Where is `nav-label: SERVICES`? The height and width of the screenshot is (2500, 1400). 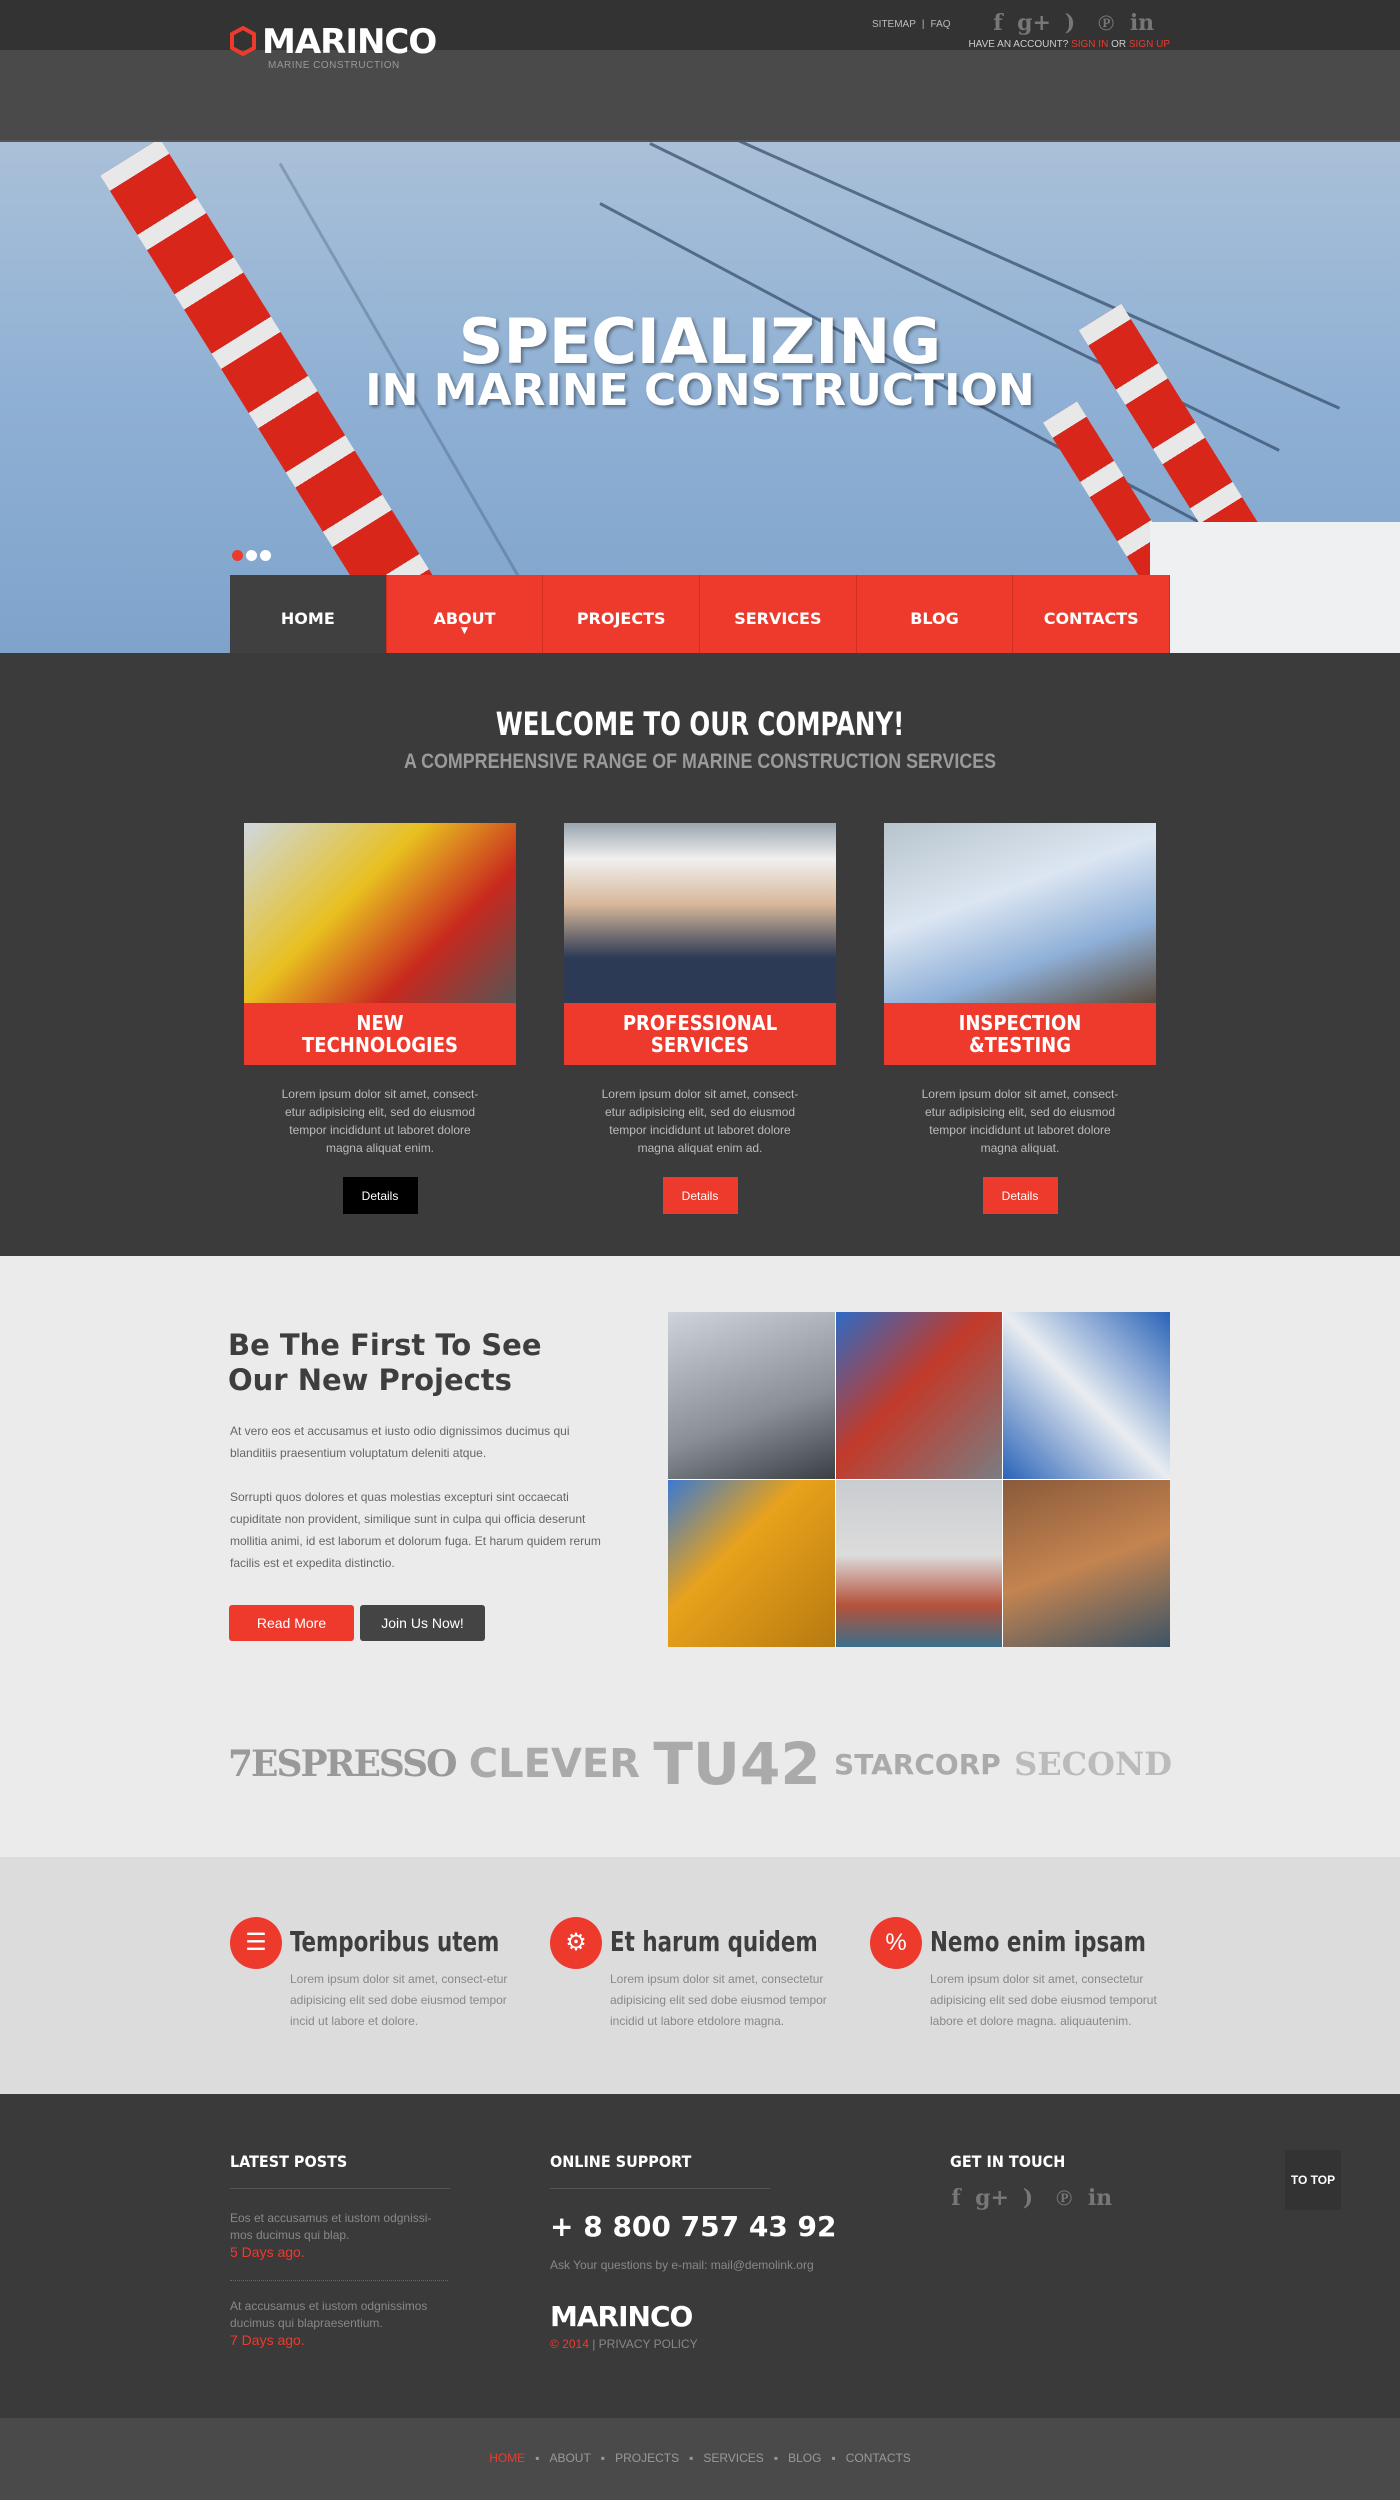
nav-label: SERVICES is located at coordinates (778, 618).